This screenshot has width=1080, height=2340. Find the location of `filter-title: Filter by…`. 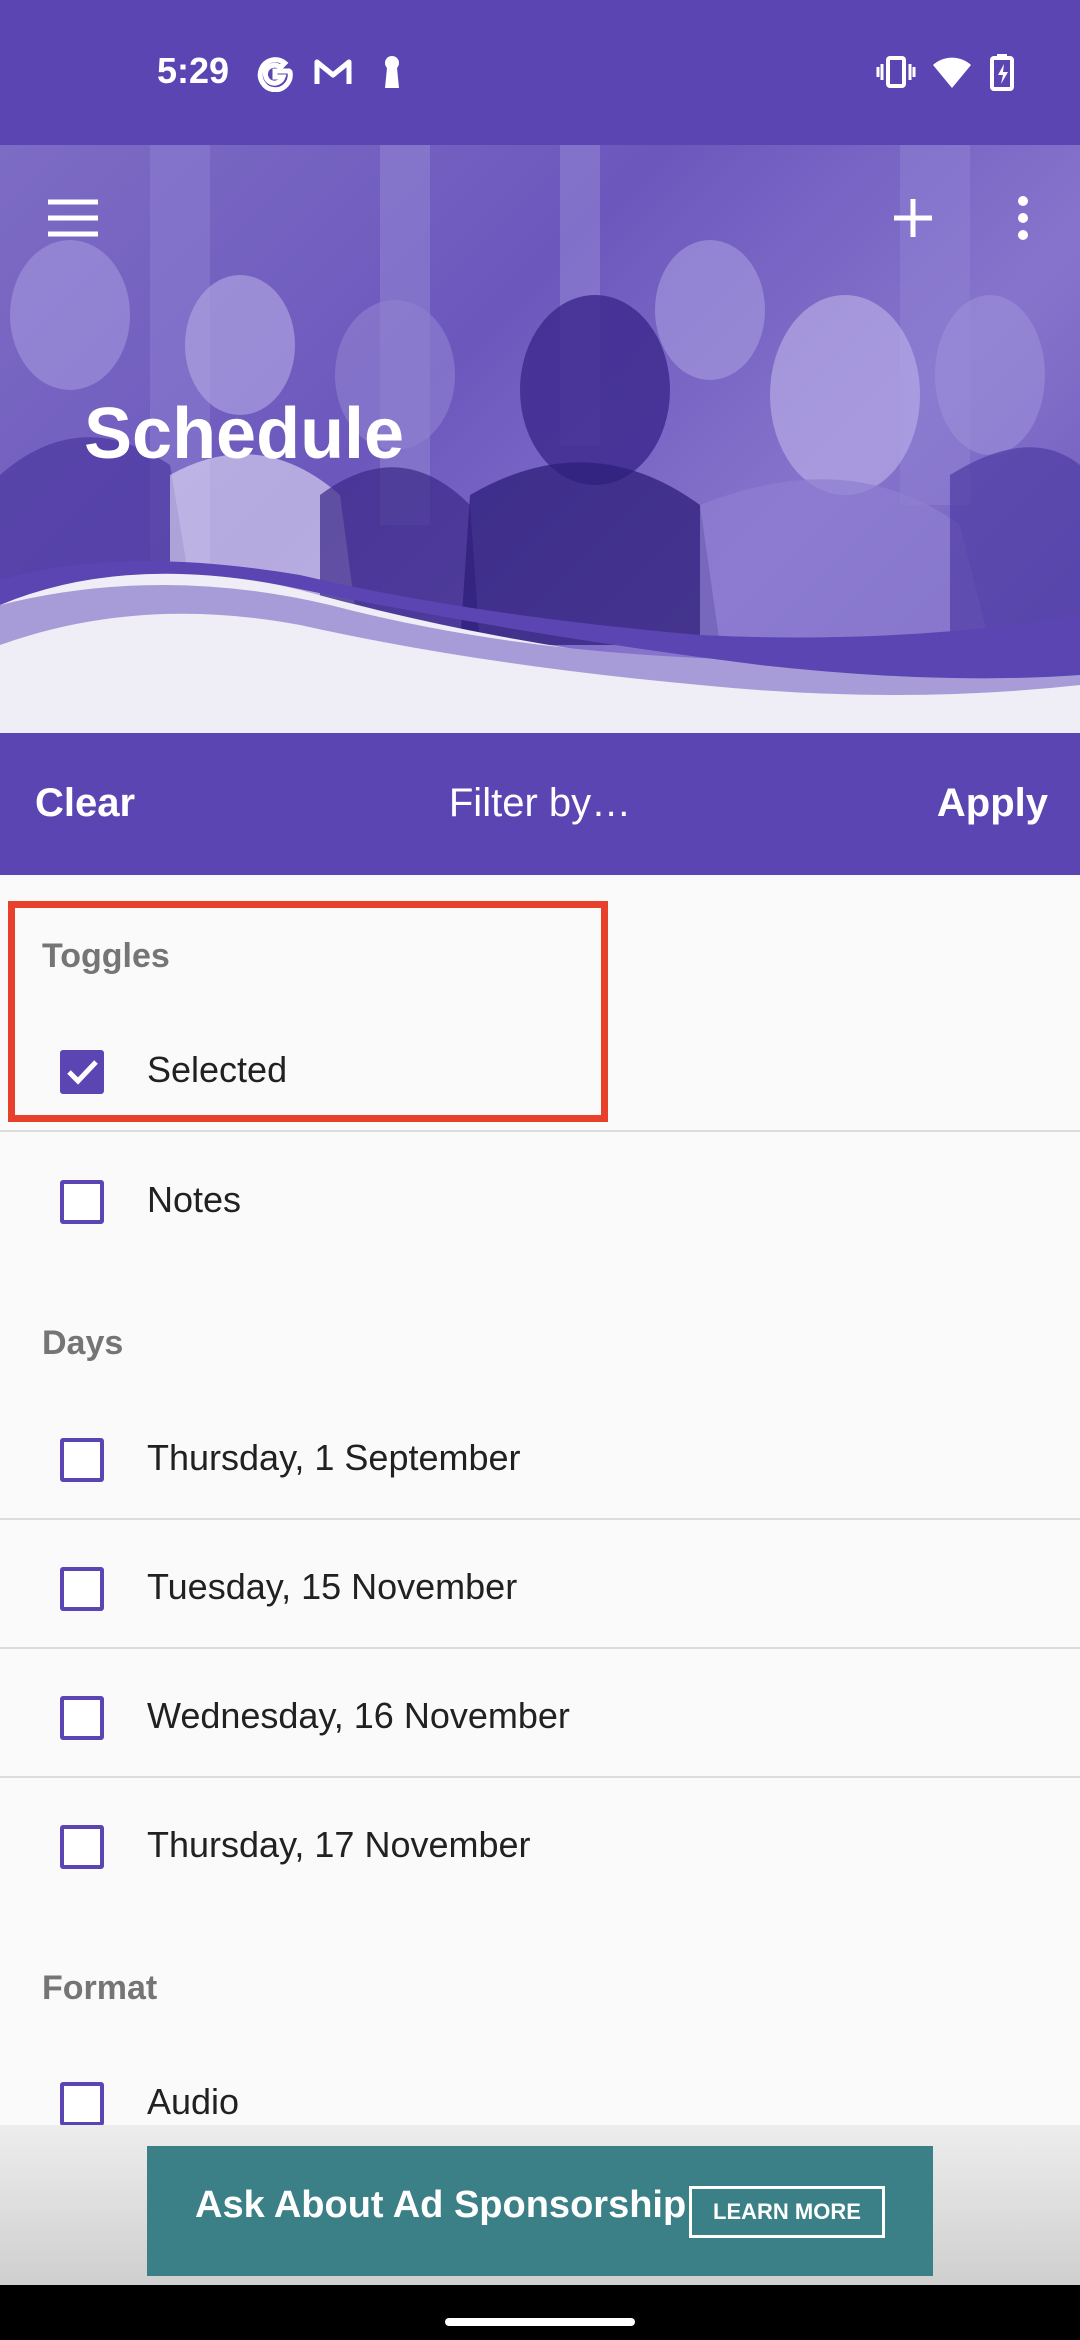

filter-title: Filter by… is located at coordinates (540, 803).